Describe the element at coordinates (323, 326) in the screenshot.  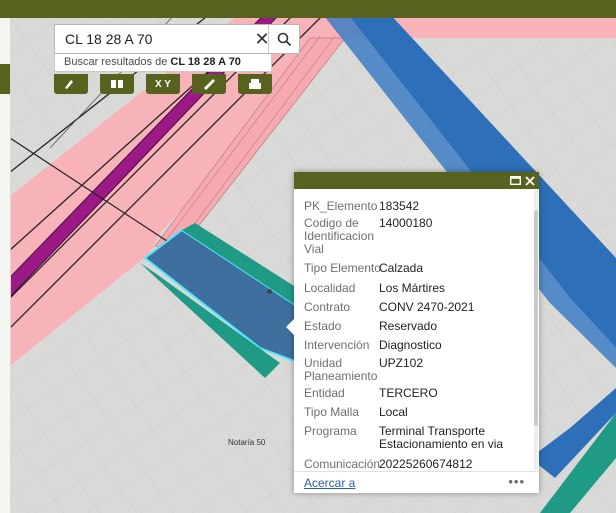
I see `attribute-label: Estado` at that location.